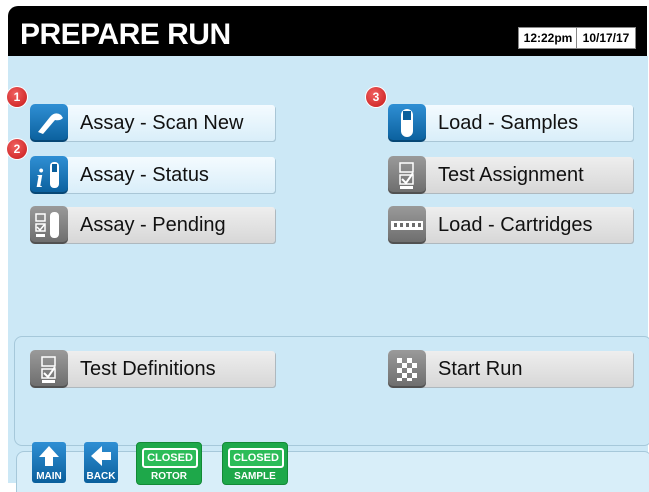 This screenshot has height=492, width=649. Describe the element at coordinates (256, 458) in the screenshot. I see `sample-status: CLOSED` at that location.